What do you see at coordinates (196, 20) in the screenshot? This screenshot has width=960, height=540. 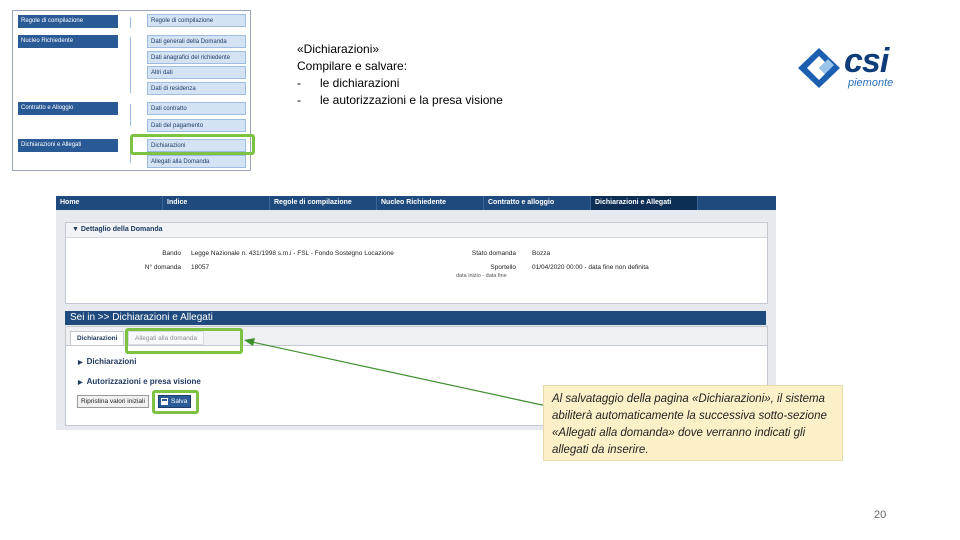 I see `tree-item-regole: Regole di compilazione` at bounding box center [196, 20].